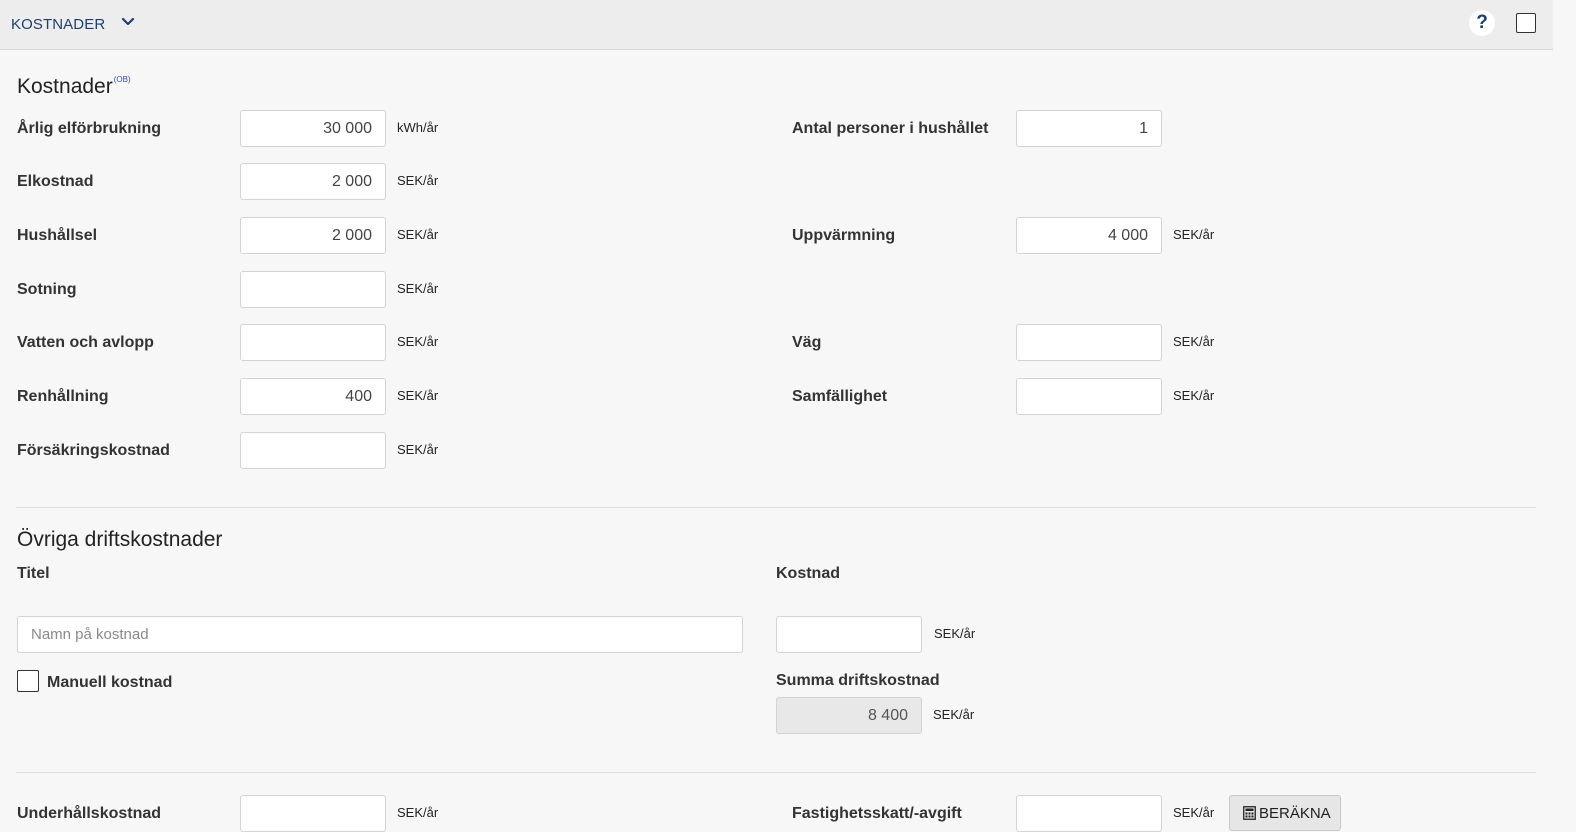 This screenshot has width=1576, height=832. What do you see at coordinates (120, 539) in the screenshot?
I see `section-heading-ovriga: Övriga driftskostnader` at bounding box center [120, 539].